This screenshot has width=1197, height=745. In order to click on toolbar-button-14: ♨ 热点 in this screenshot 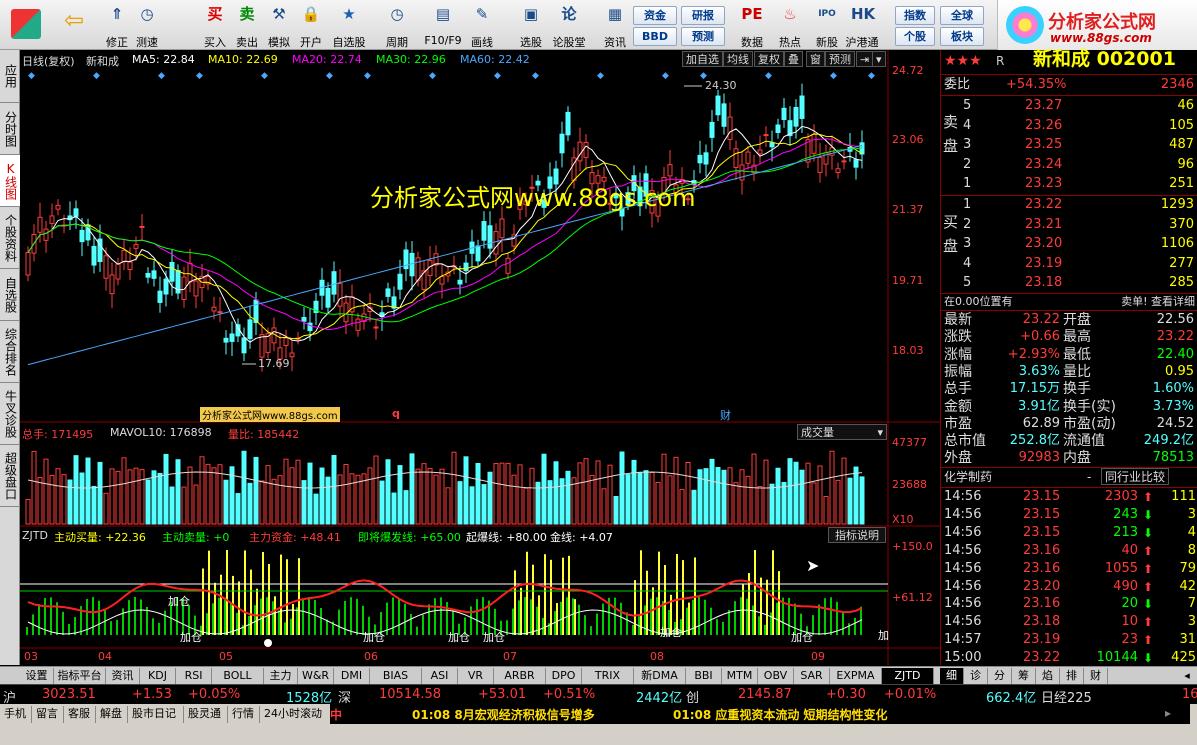, I will do `click(790, 26)`.